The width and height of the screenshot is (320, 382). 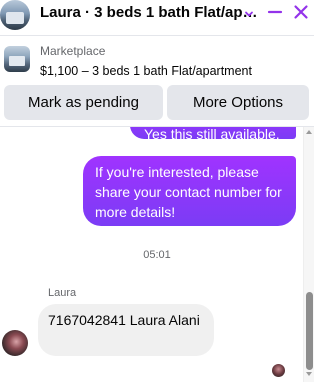 What do you see at coordinates (309, 331) in the screenshot?
I see `scrollbar-thumb` at bounding box center [309, 331].